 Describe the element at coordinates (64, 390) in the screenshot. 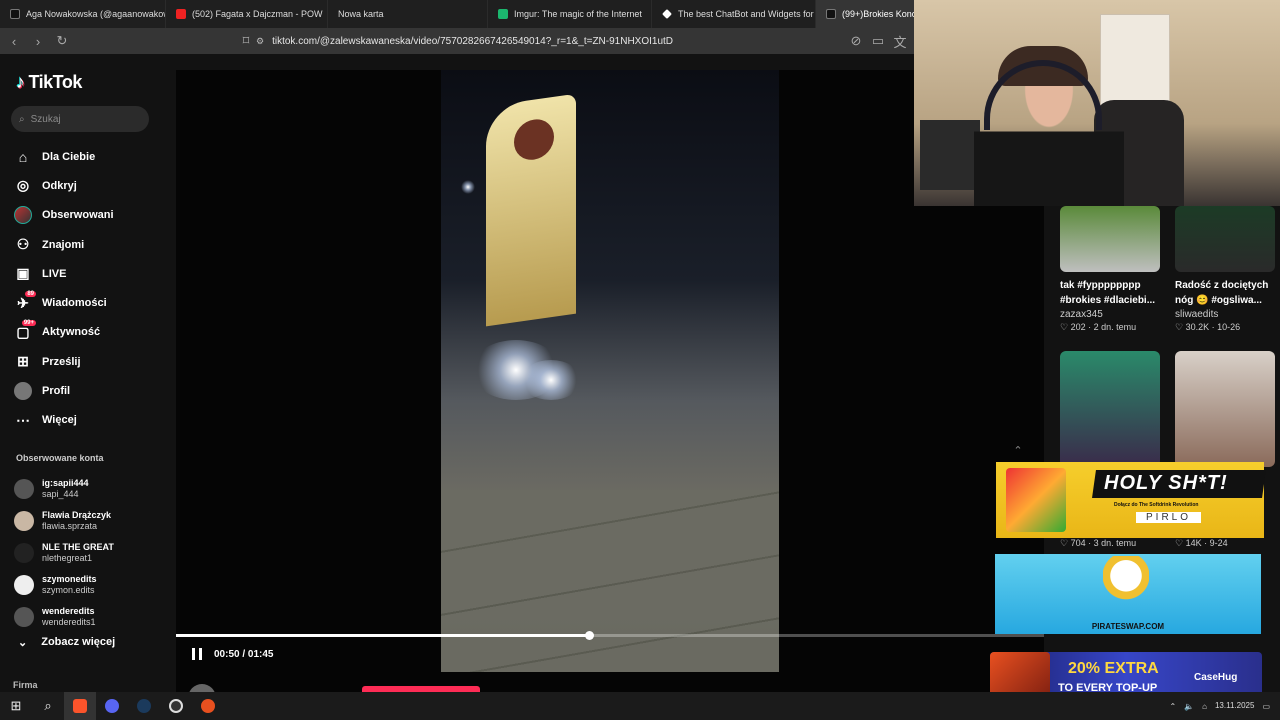

I see `sidebar-item-profil: Profil` at that location.